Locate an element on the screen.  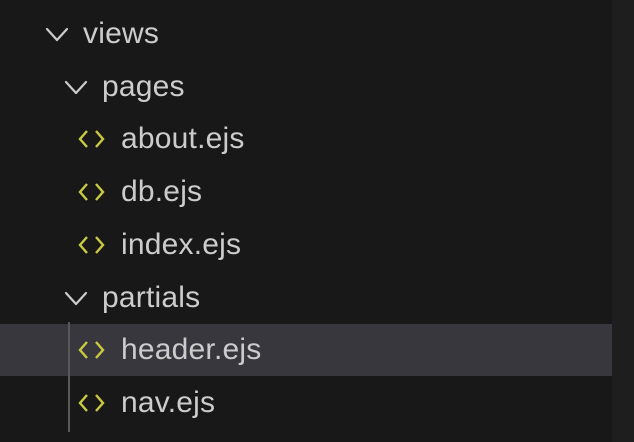
file-label: index.ejs is located at coordinates (181, 244).